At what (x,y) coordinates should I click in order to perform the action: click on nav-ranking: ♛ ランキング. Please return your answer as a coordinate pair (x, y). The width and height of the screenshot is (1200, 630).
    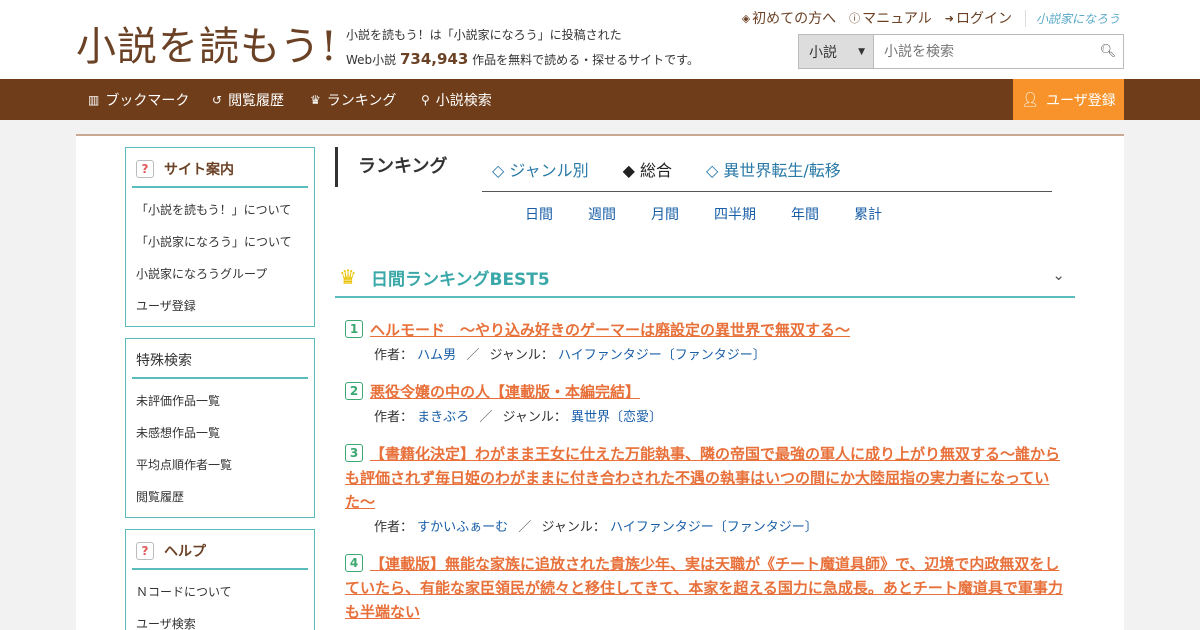
    Looking at the image, I should click on (353, 99).